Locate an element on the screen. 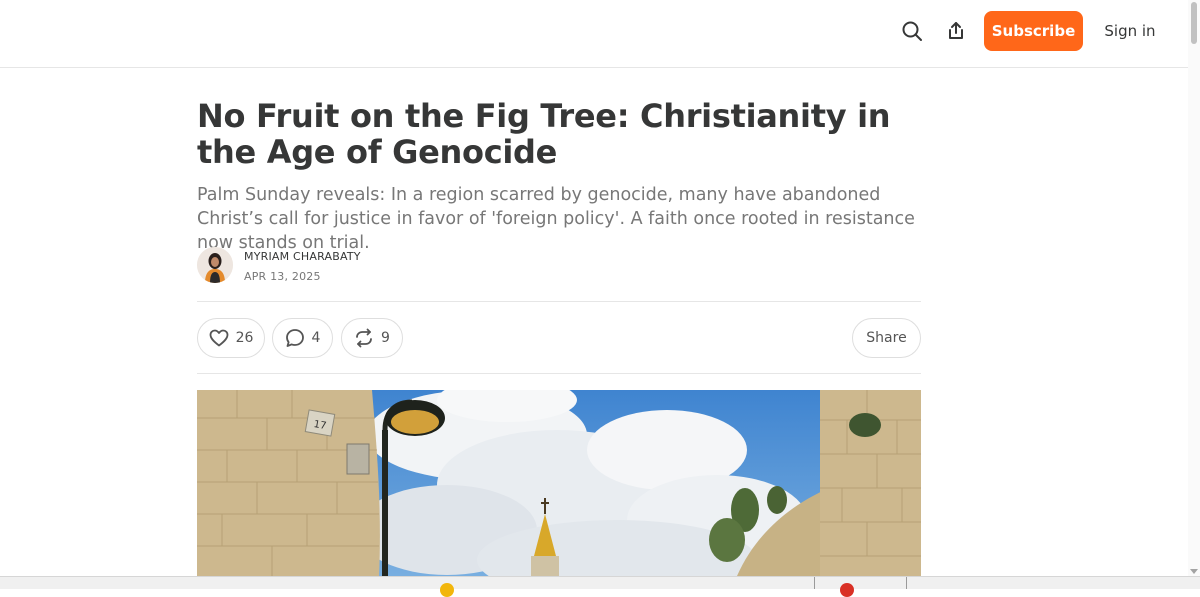  like-count: 26 is located at coordinates (244, 338).